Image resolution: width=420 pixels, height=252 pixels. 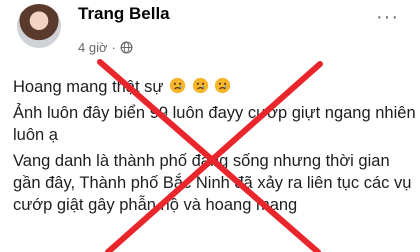 I want to click on author-name: Trang Bella, so click(x=124, y=14).